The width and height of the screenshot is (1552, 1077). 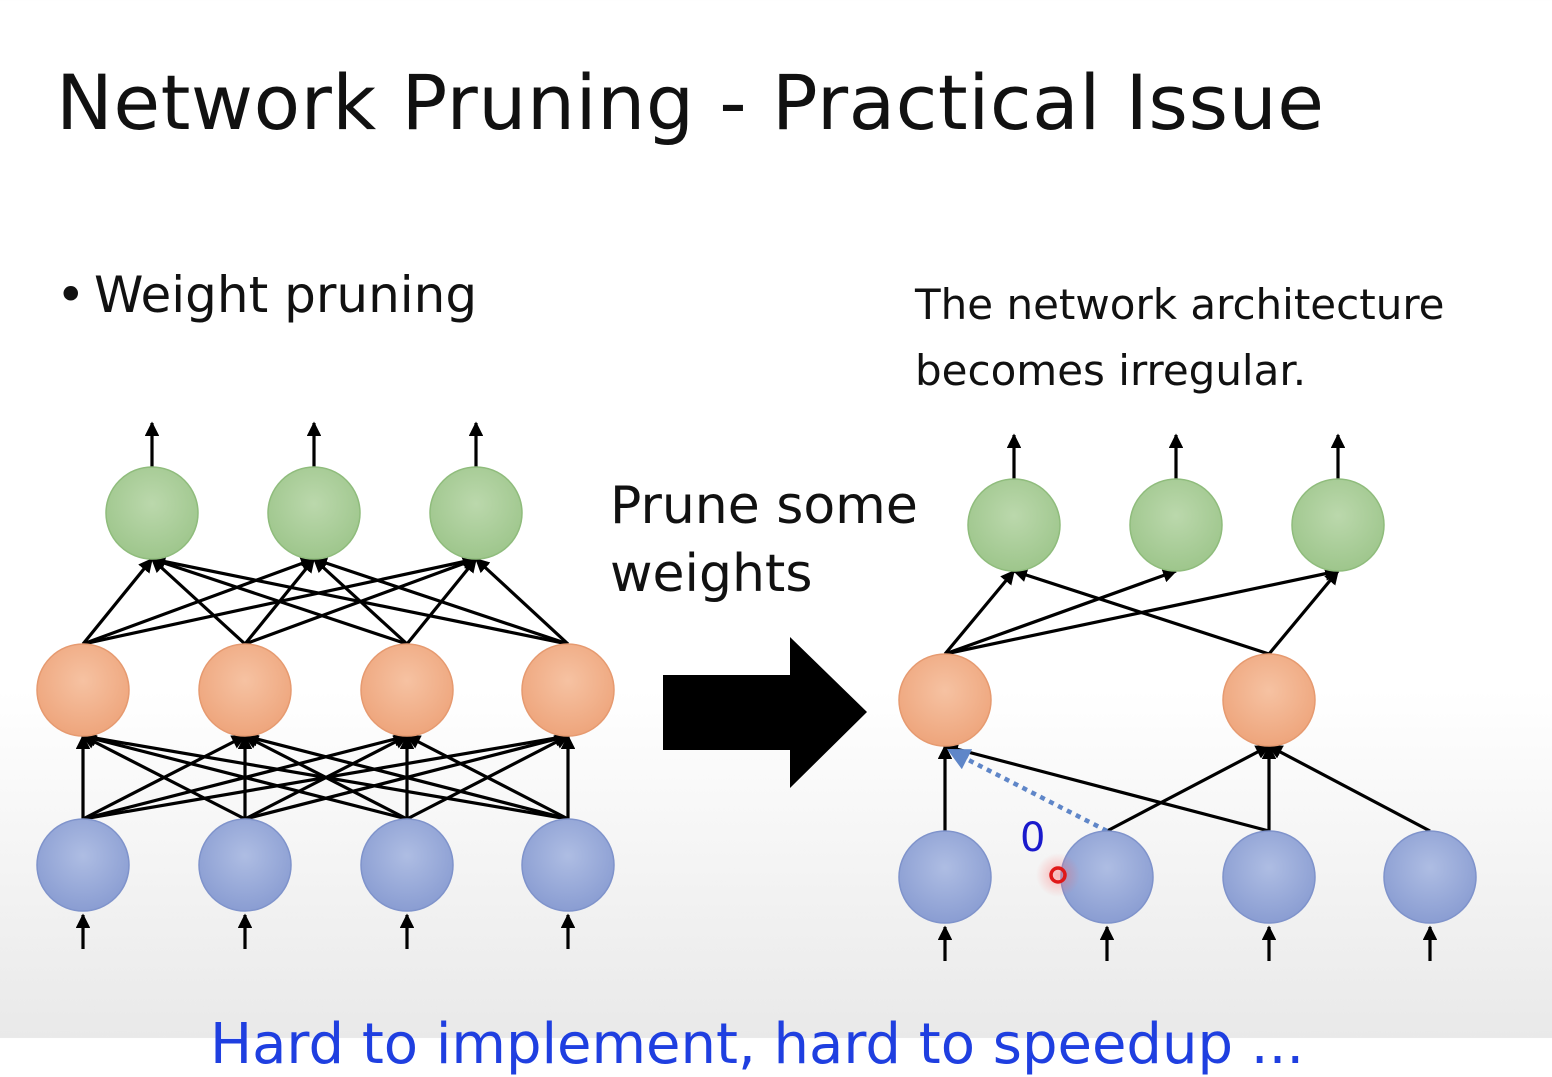 What do you see at coordinates (359, 600) in the screenshot?
I see `full-edge-hid3-out0` at bounding box center [359, 600].